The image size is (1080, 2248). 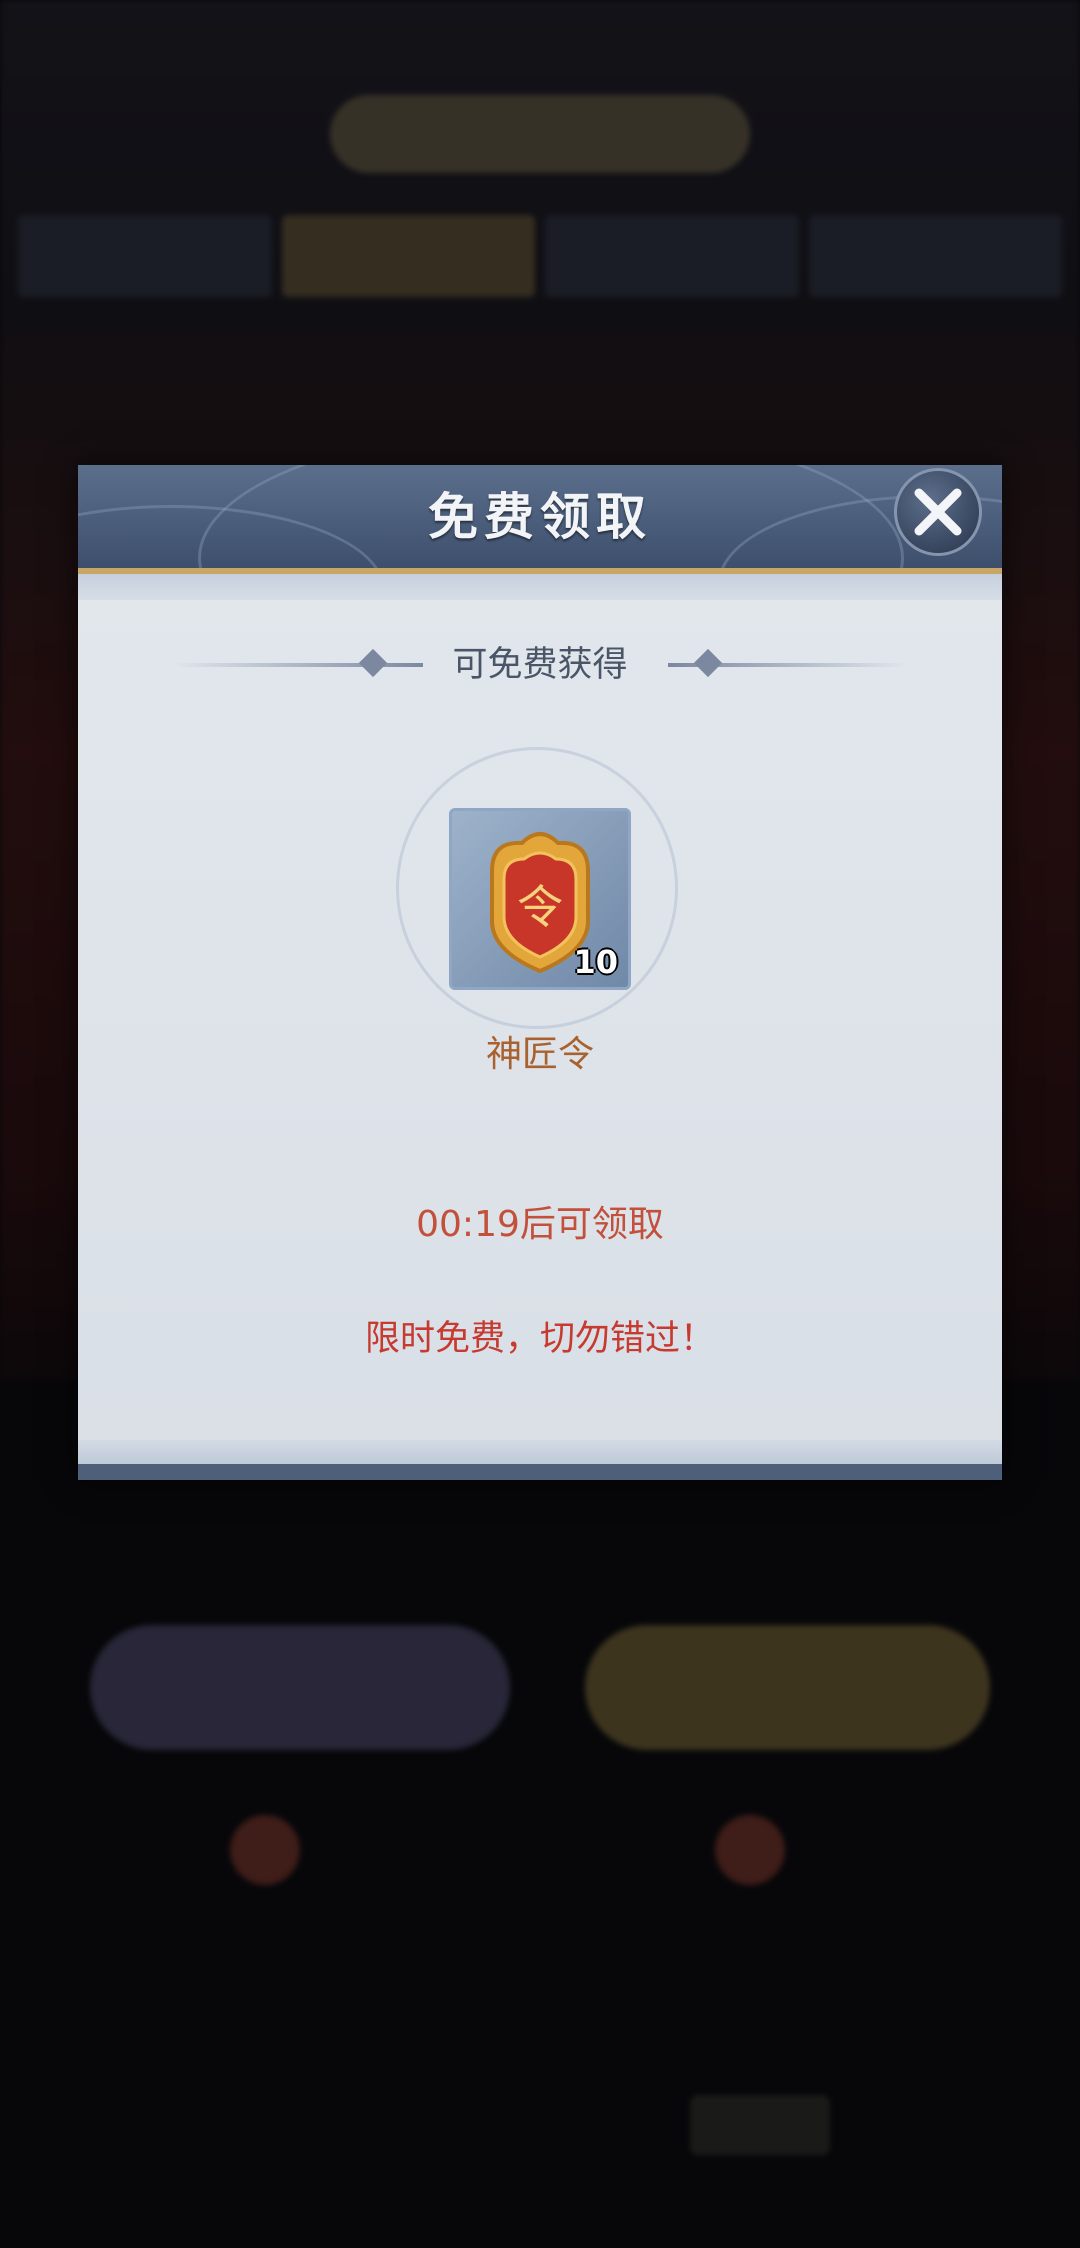 I want to click on claim-countdown-text: 00:19后可领取, so click(x=540, y=1224).